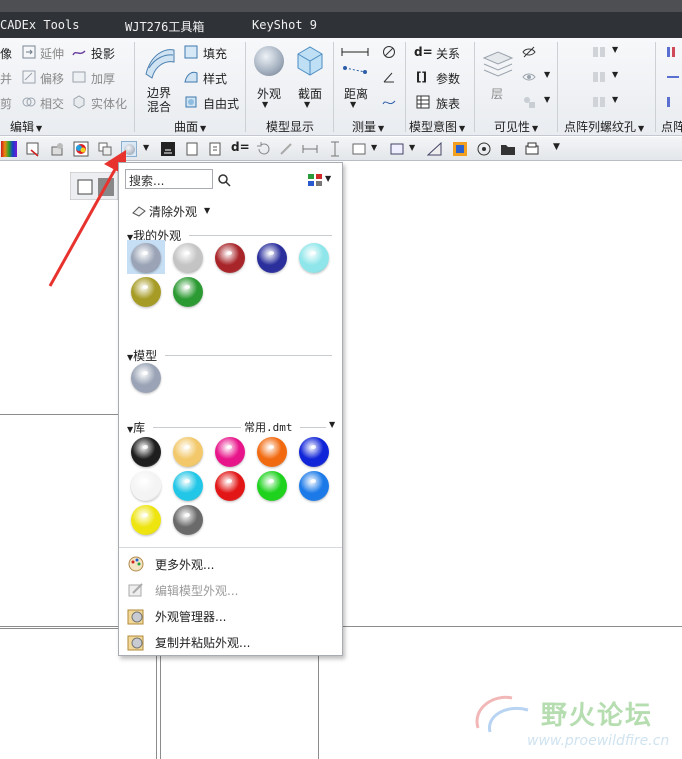 The width and height of the screenshot is (682, 759). I want to click on solidify-button: 实体化, so click(109, 103).